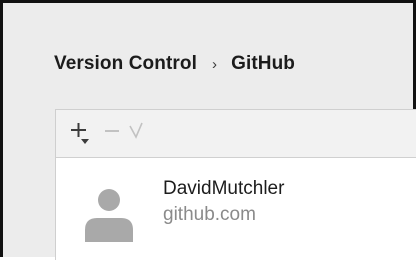 The height and width of the screenshot is (261, 416). Describe the element at coordinates (136, 130) in the screenshot. I see `checkmark-icon` at that location.